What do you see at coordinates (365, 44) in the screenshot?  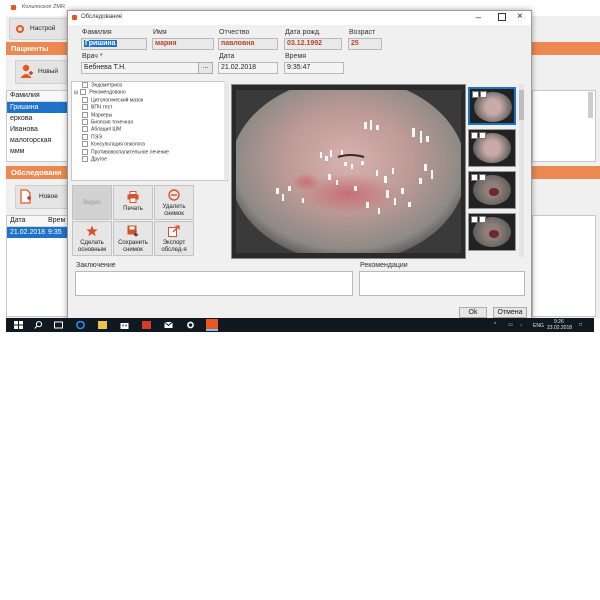 I see `age-field: 25` at bounding box center [365, 44].